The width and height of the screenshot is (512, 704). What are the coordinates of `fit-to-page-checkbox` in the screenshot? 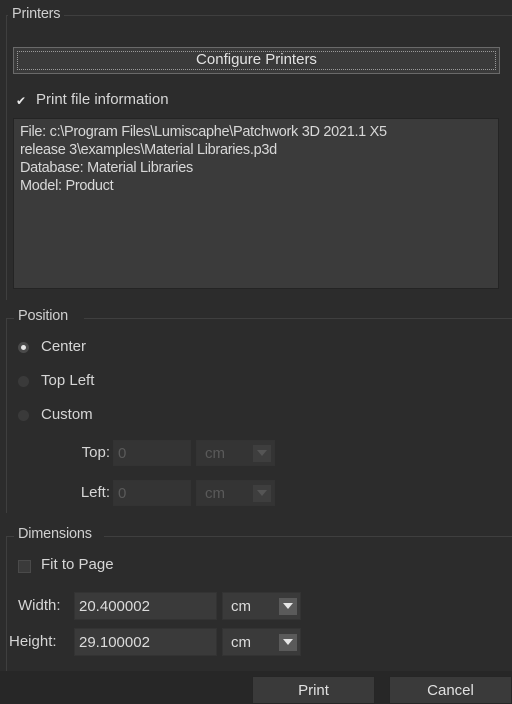 It's located at (24, 566).